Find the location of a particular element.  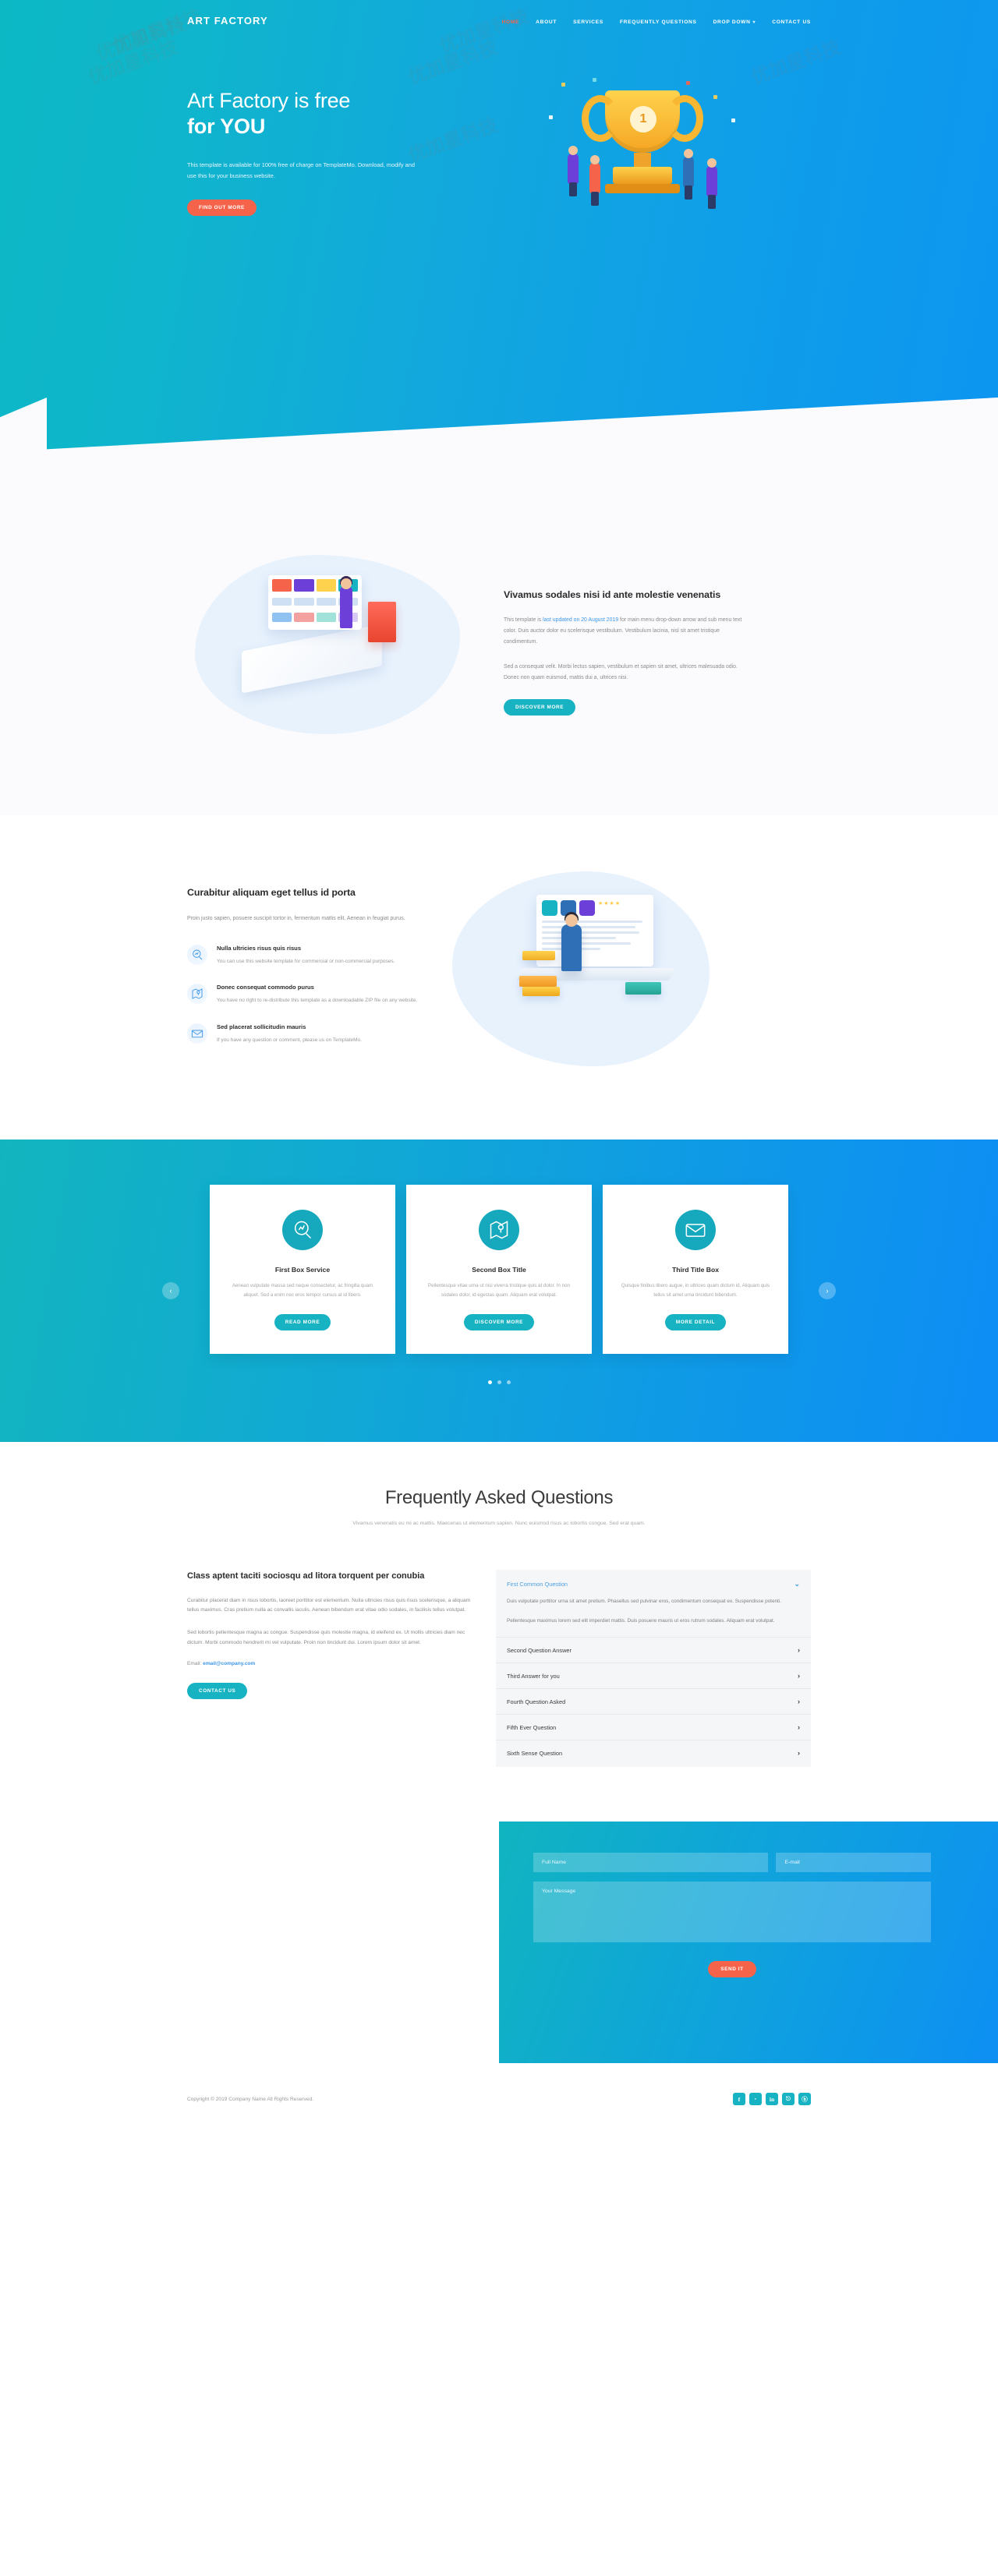

send-button: Send It is located at coordinates (732, 1969).